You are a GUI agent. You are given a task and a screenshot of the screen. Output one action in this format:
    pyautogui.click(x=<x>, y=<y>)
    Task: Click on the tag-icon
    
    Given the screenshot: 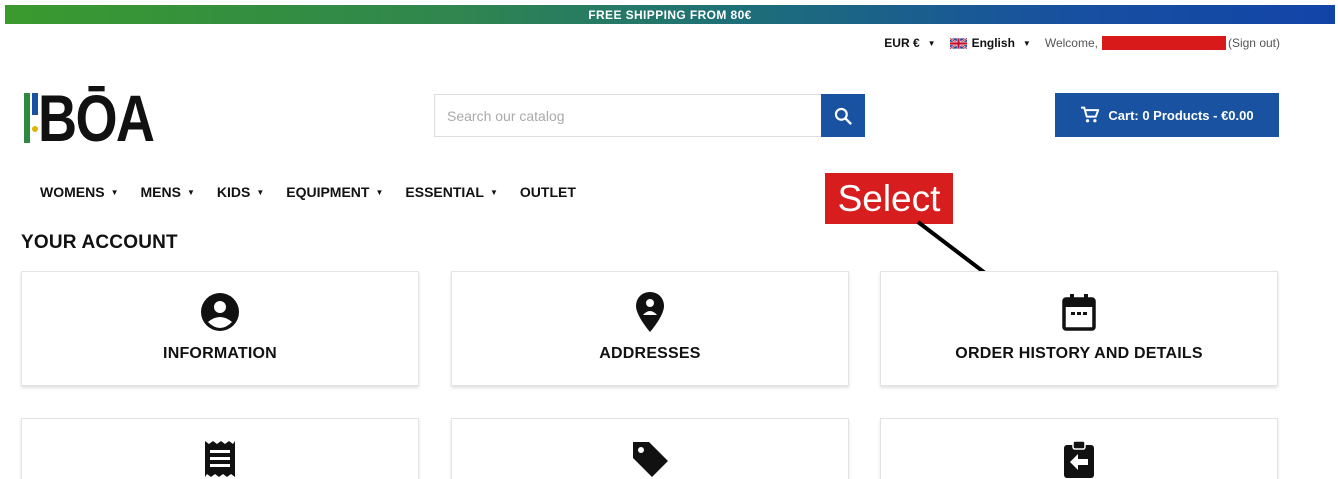 What is the action you would take?
    pyautogui.click(x=650, y=459)
    